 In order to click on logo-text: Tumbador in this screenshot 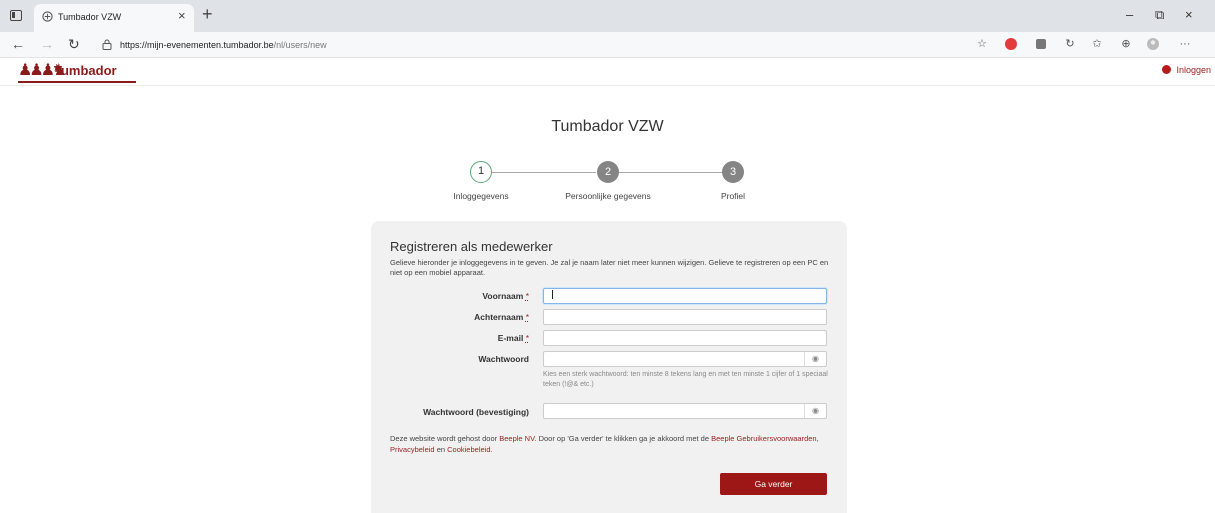, I will do `click(85, 70)`.